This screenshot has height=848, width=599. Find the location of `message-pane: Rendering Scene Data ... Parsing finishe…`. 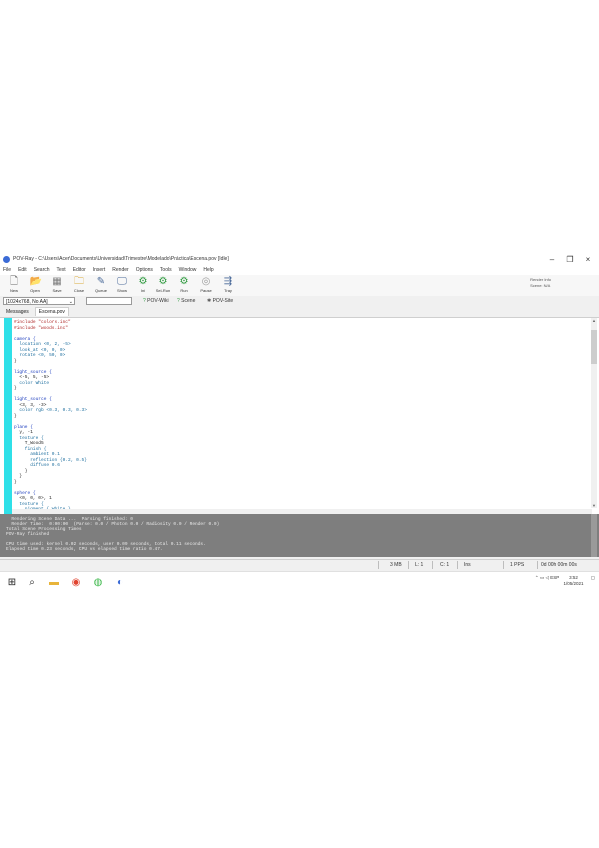

message-pane: Rendering Scene Data ... Parsing finishe… is located at coordinates (299, 535).